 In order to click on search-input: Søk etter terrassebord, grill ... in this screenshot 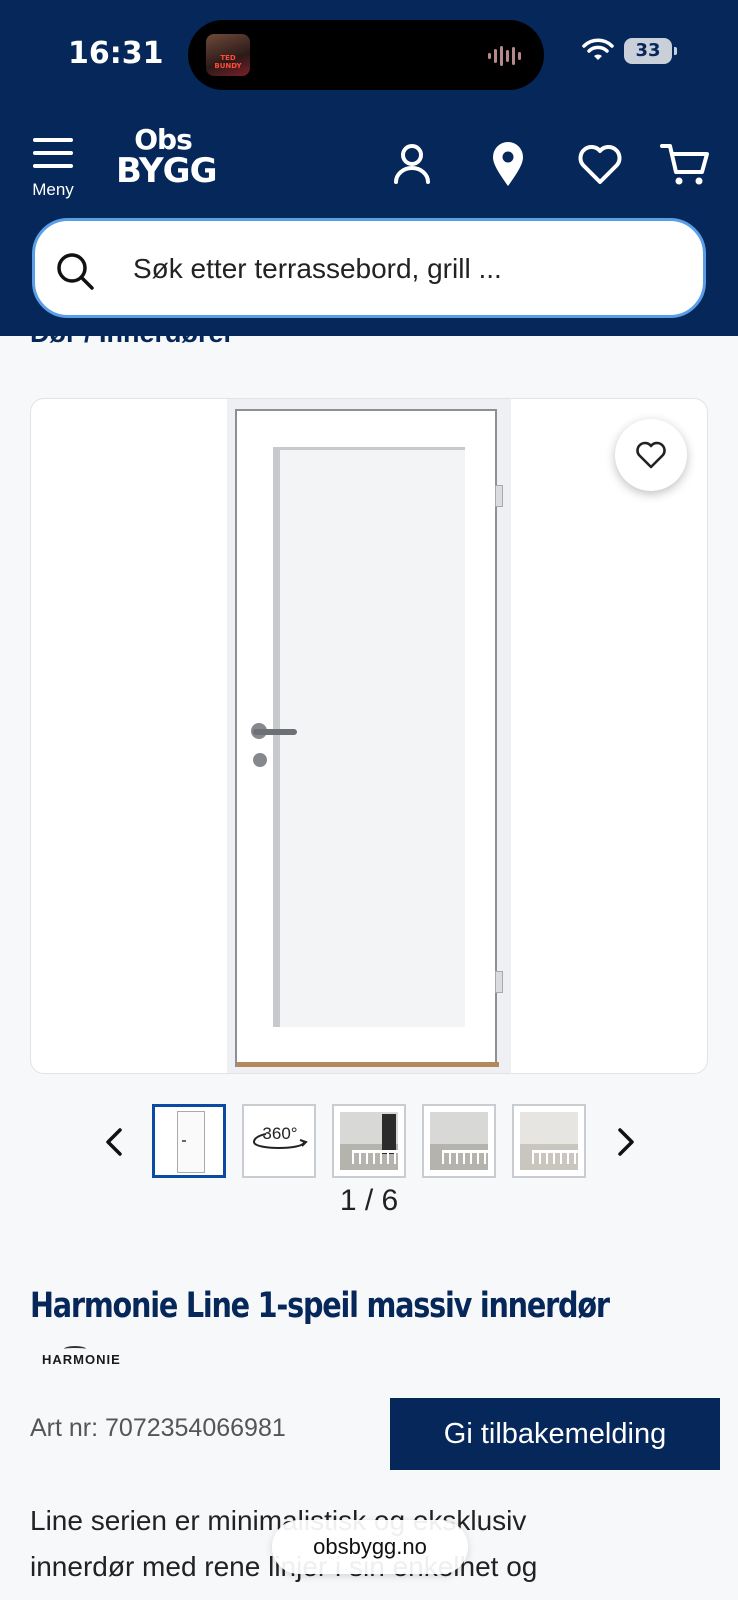, I will do `click(369, 268)`.